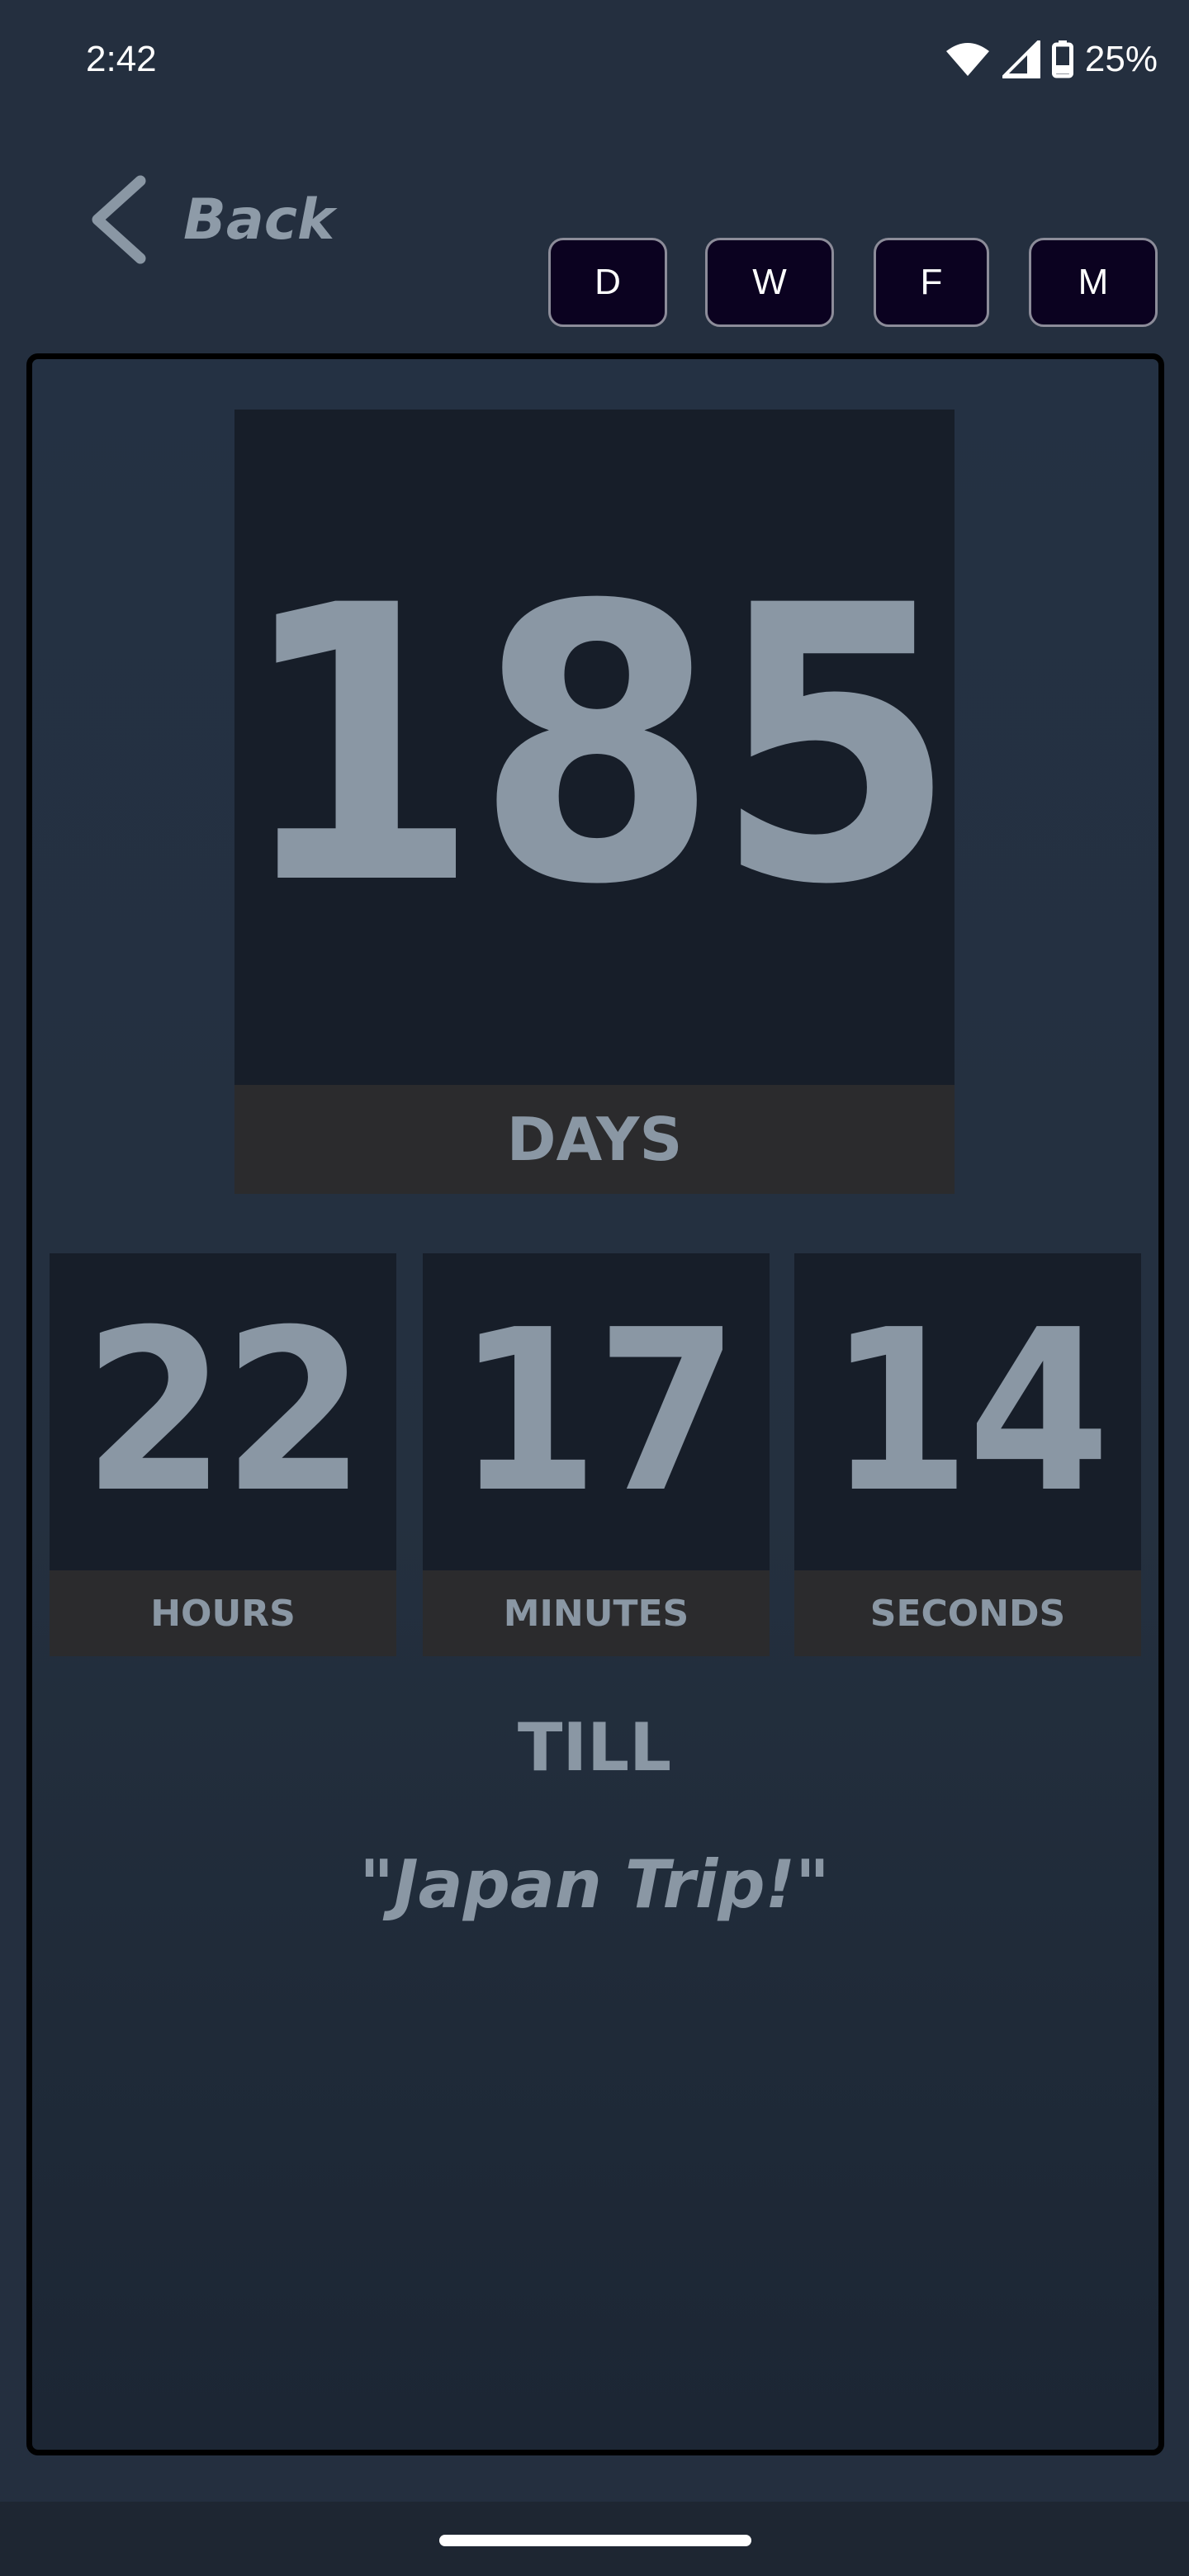 The width and height of the screenshot is (1189, 2576). Describe the element at coordinates (769, 282) in the screenshot. I see `mode-button-week: W` at that location.